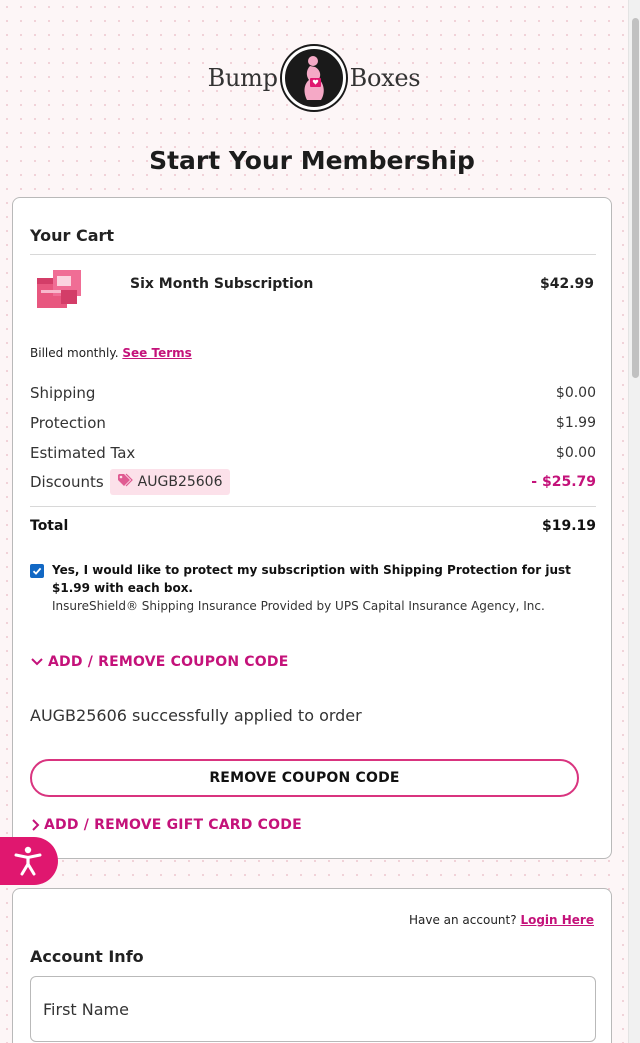  I want to click on total-row: Total $19.19, so click(313, 526).